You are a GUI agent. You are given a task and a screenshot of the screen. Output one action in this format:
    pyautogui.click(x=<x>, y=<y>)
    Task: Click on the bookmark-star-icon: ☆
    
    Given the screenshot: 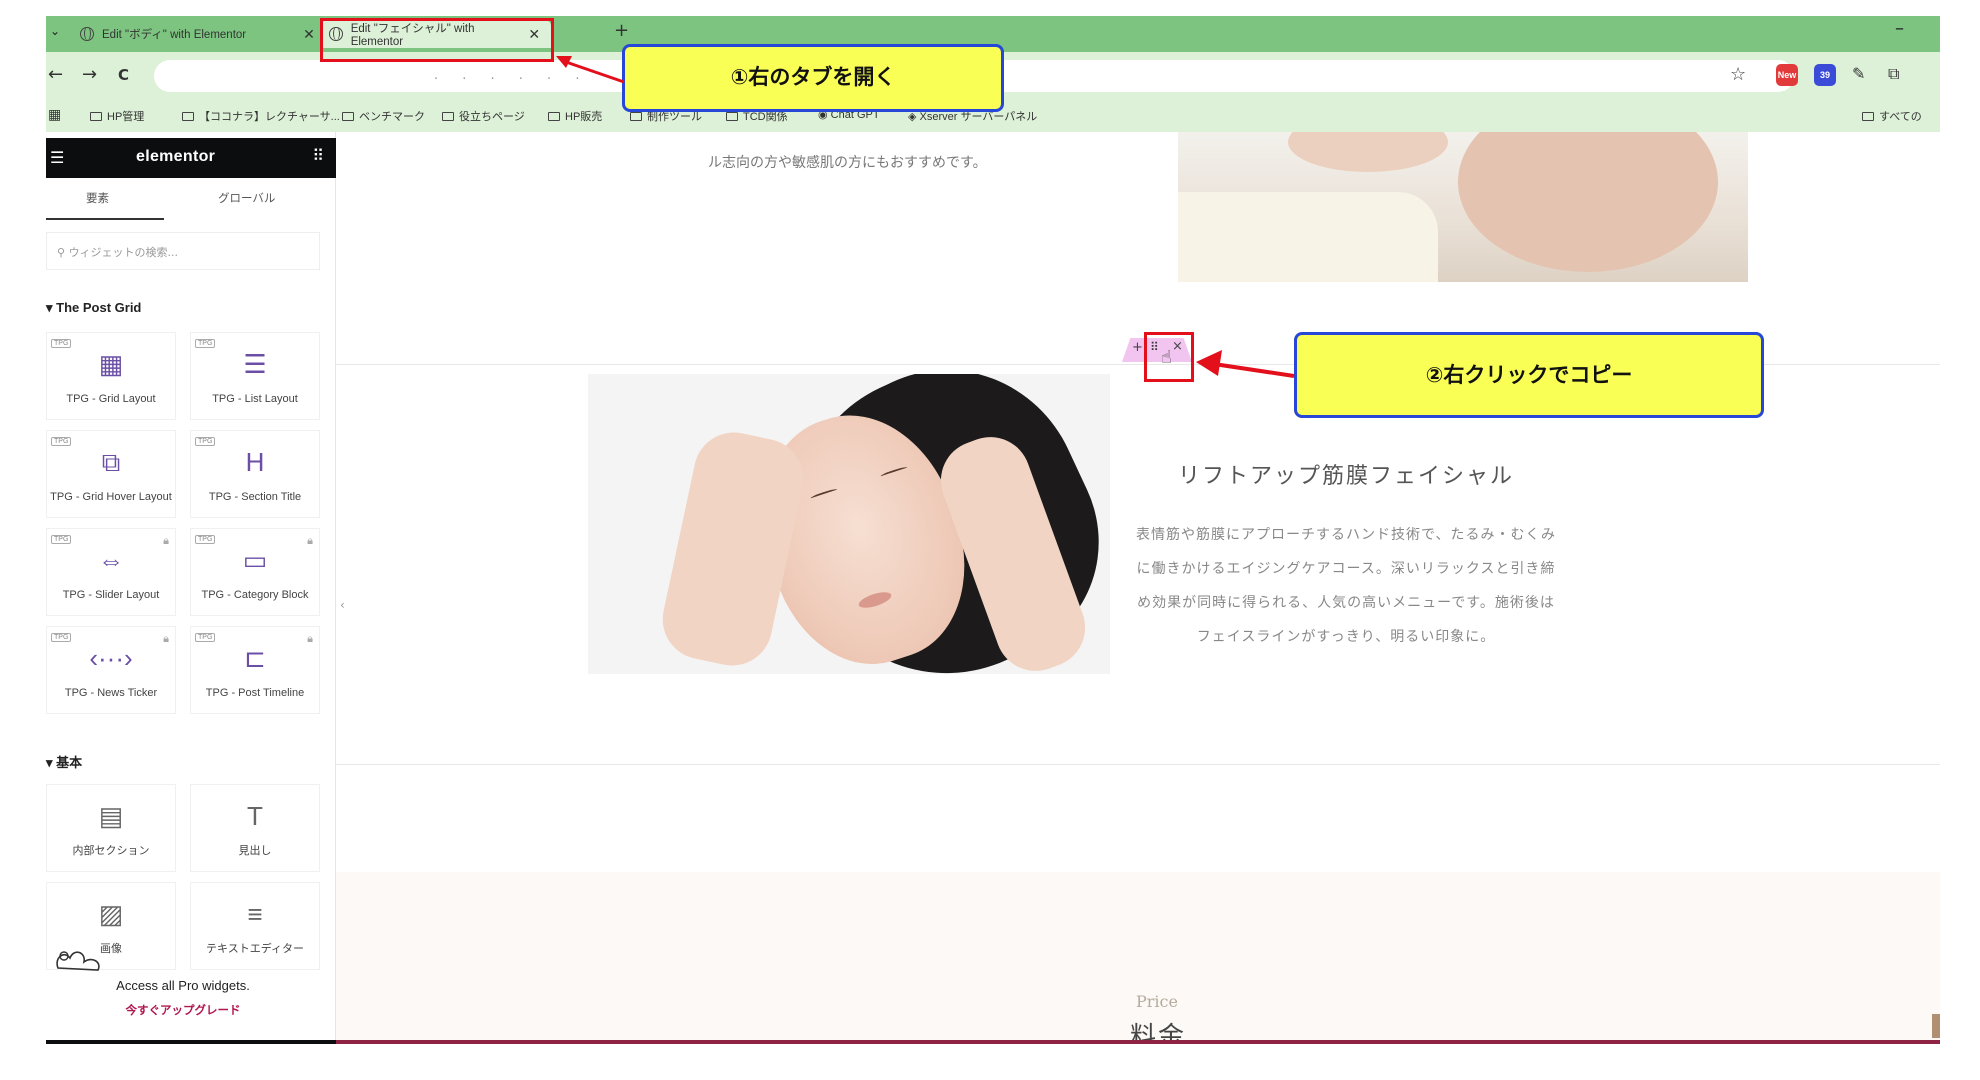 What is the action you would take?
    pyautogui.click(x=1738, y=74)
    